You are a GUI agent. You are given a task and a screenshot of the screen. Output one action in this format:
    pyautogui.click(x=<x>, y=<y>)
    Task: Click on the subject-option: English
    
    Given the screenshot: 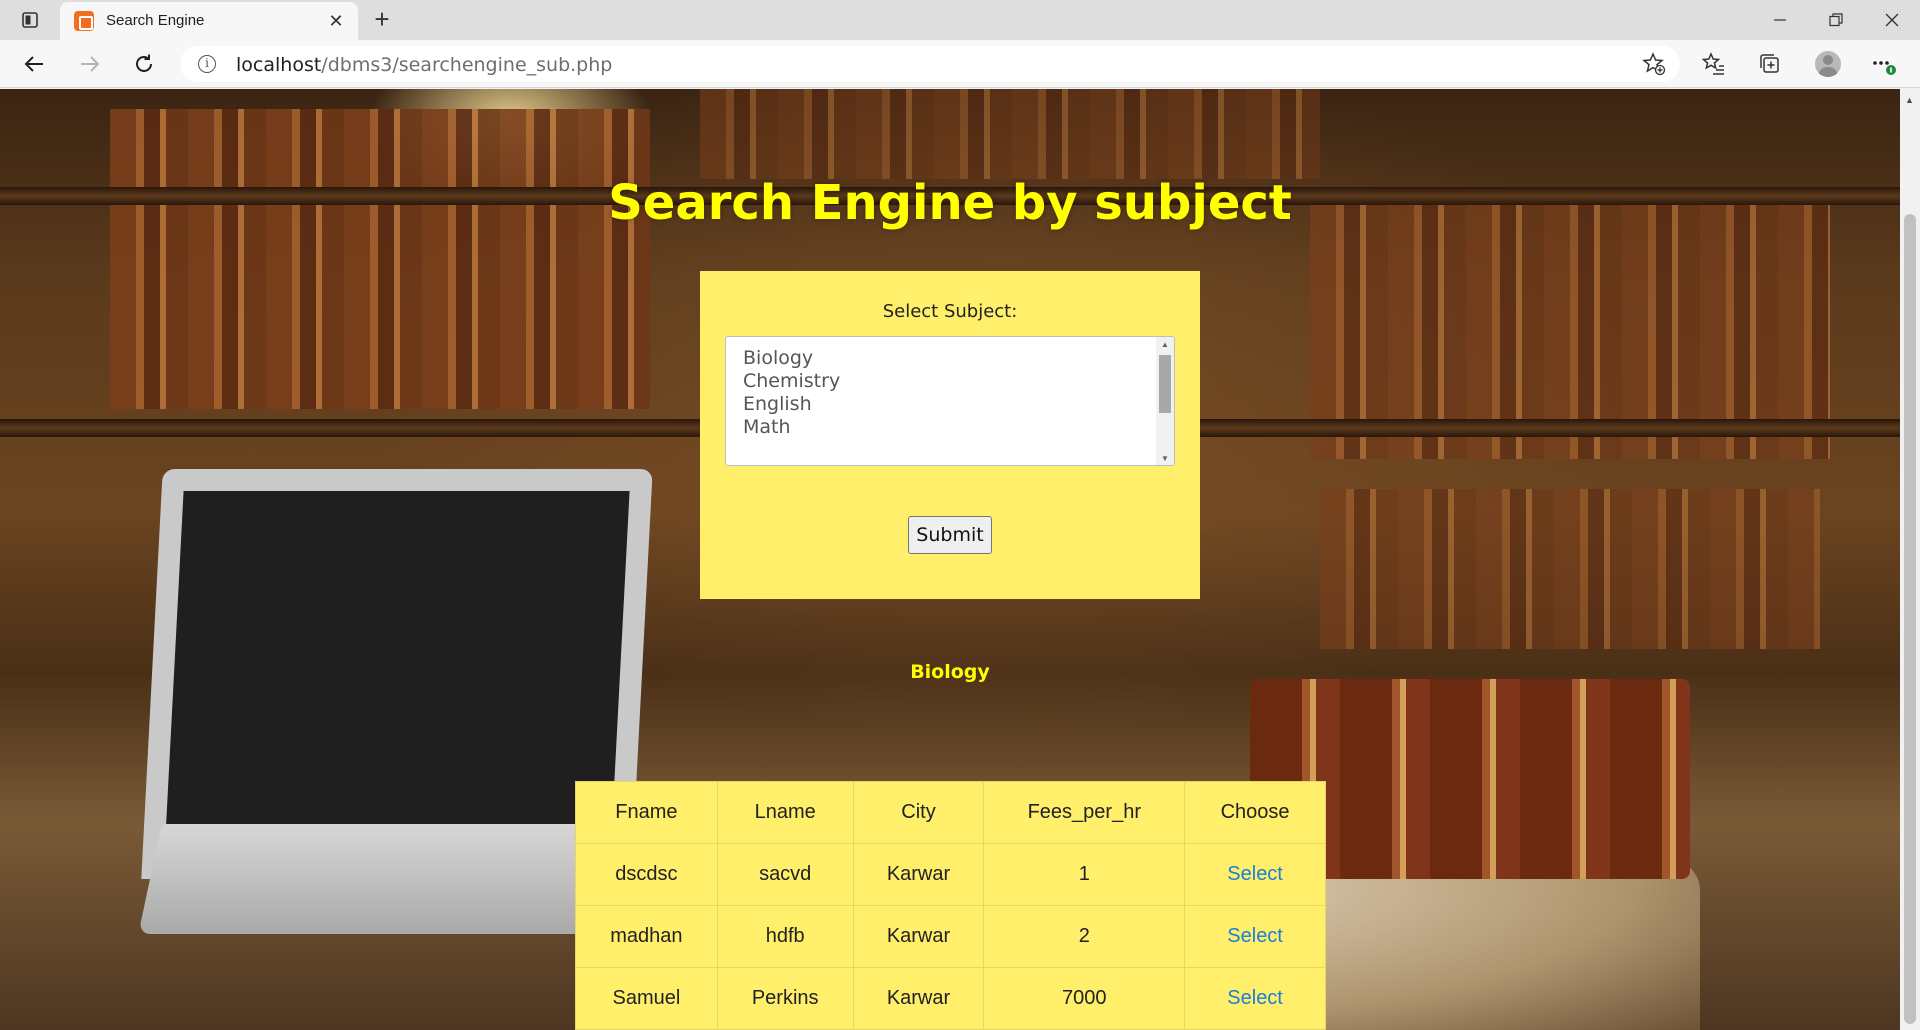 What is the action you would take?
    pyautogui.click(x=777, y=404)
    